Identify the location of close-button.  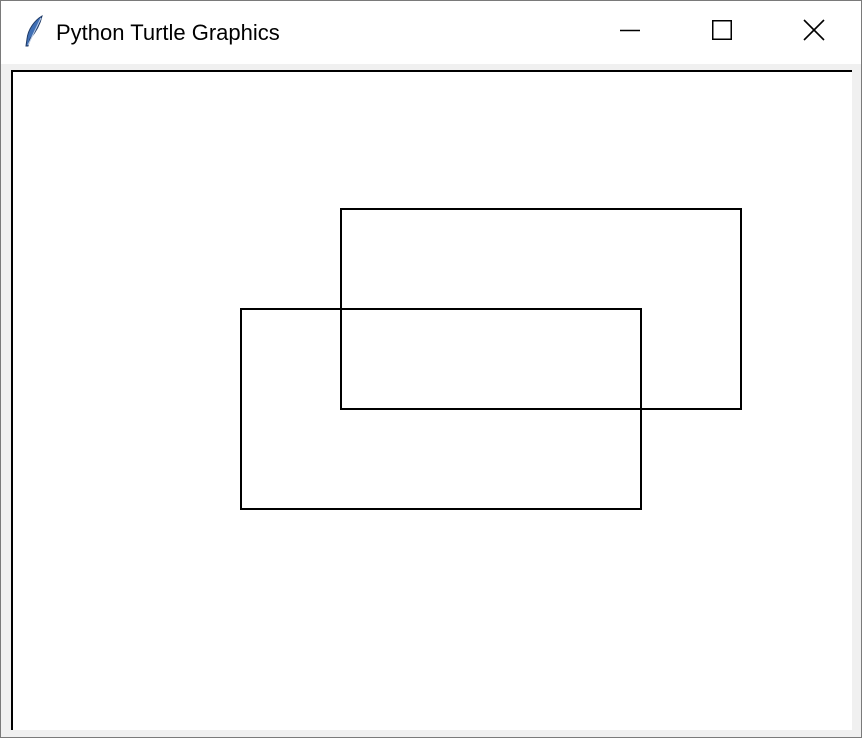
(814, 32).